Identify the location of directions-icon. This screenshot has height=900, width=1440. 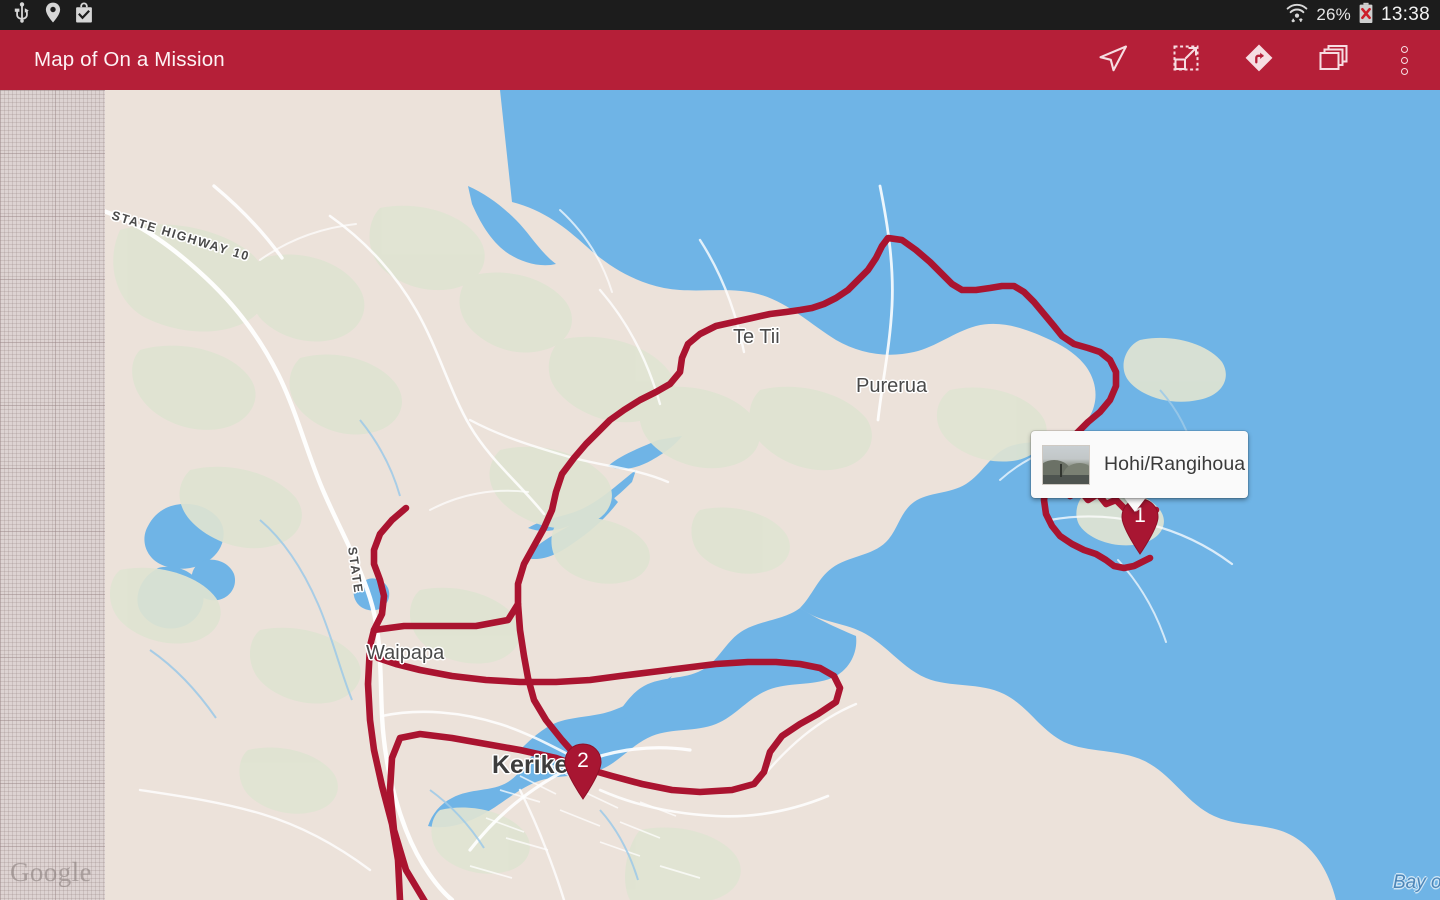
(1259, 60).